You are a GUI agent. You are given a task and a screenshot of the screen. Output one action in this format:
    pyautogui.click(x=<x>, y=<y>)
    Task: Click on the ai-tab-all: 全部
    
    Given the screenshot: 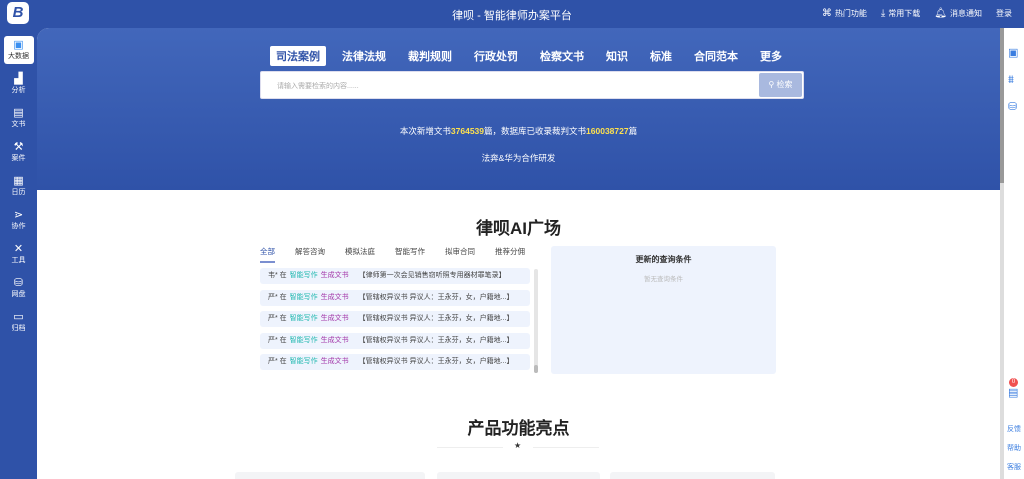 What is the action you would take?
    pyautogui.click(x=267, y=254)
    